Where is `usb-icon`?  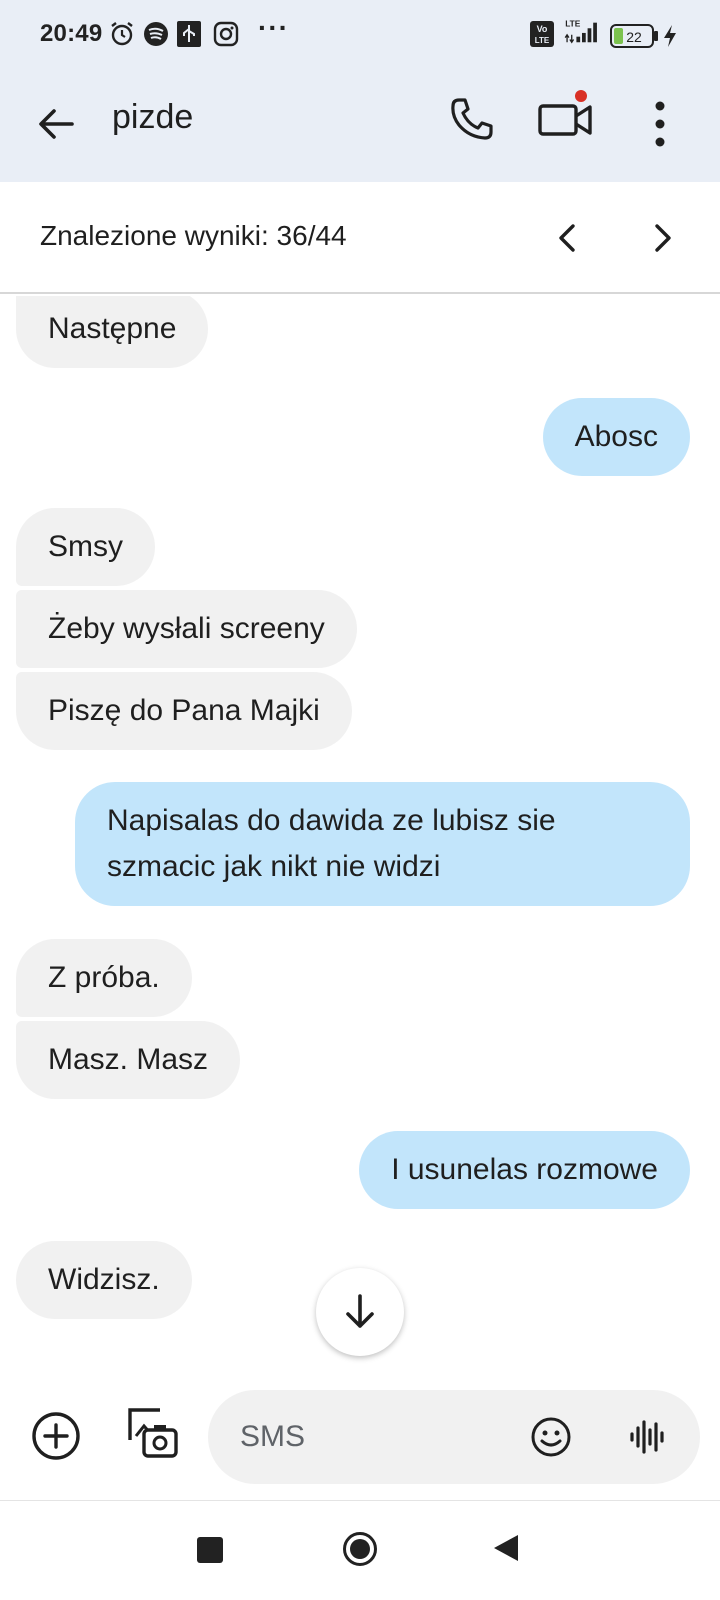
usb-icon is located at coordinates (189, 34).